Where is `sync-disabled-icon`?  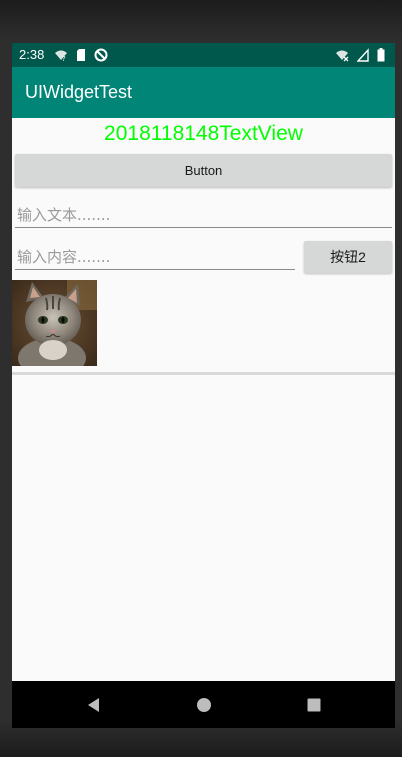
sync-disabled-icon is located at coordinates (101, 55).